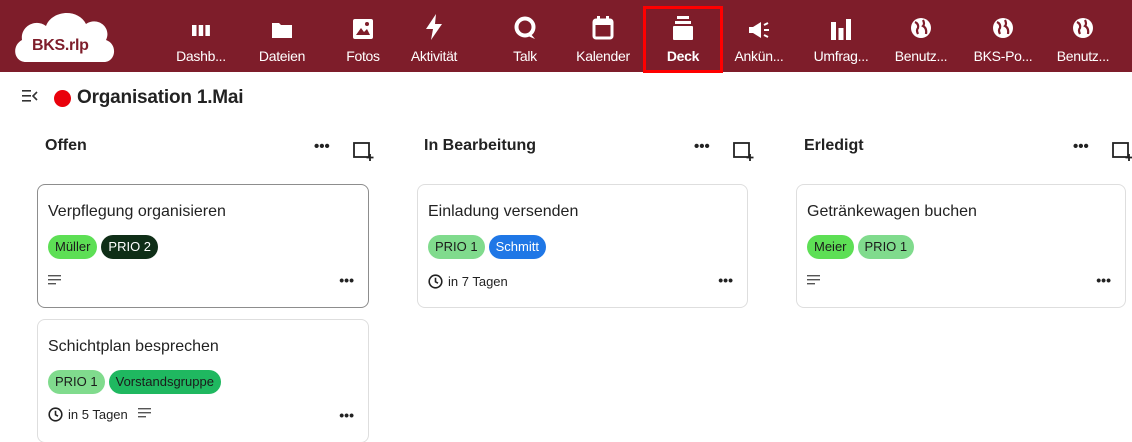 This screenshot has width=1132, height=442. I want to click on stack-title-offen: Offen, so click(66, 145).